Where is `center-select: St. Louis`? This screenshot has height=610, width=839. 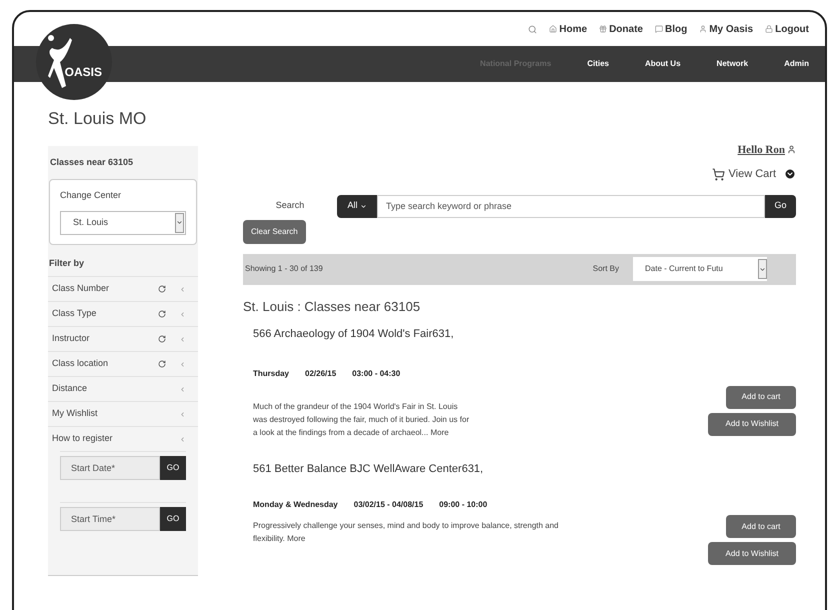
center-select: St. Louis is located at coordinates (123, 222).